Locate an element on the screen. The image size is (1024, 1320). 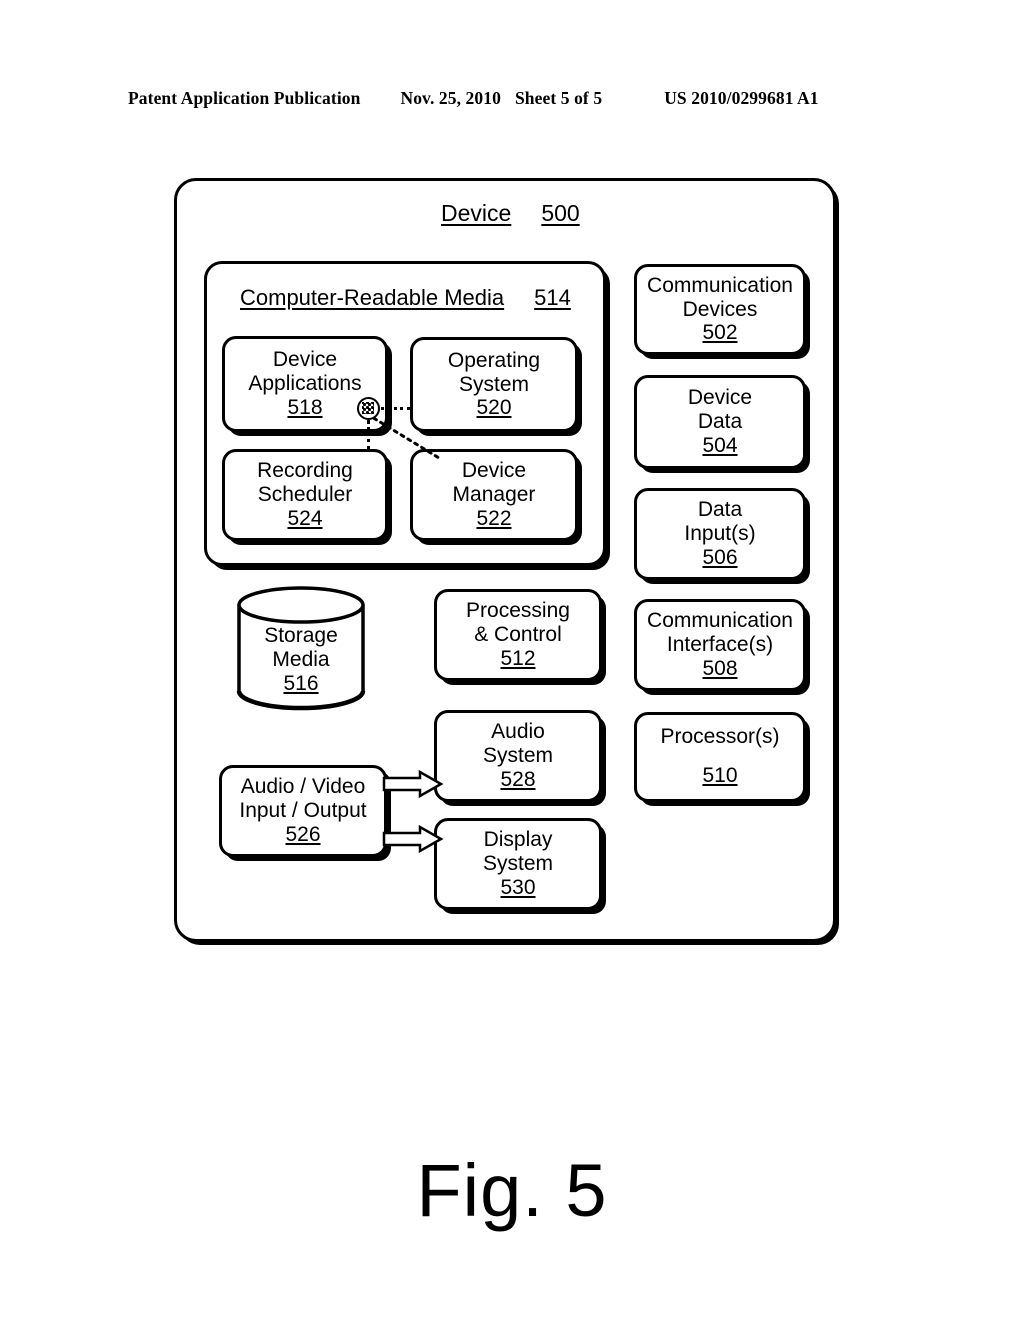
display-system-line2: System is located at coordinates (517, 864).